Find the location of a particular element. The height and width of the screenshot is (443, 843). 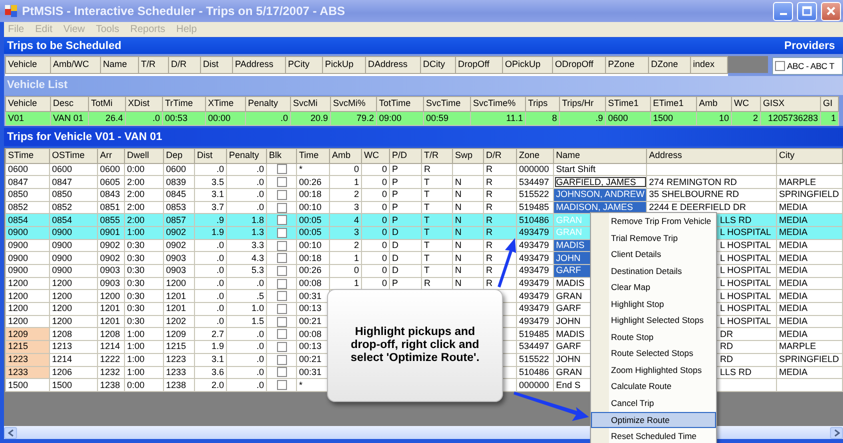

table-cell: 1500 is located at coordinates (28, 385).